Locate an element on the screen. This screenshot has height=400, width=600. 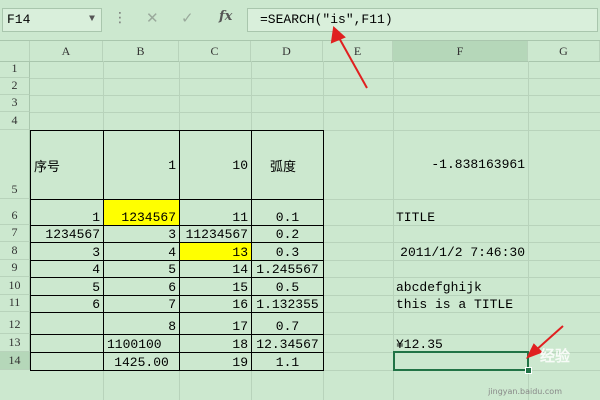
formula-arrow-line is located at coordinates (352, 62).